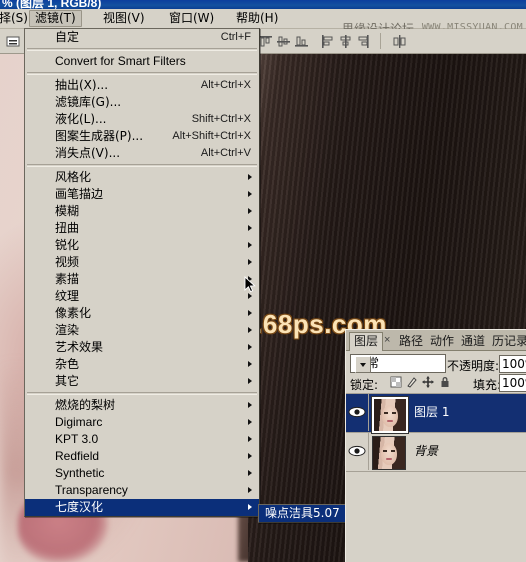 This screenshot has height=562, width=526. Describe the element at coordinates (507, 341) in the screenshot. I see `tab-history: 历记录` at that location.